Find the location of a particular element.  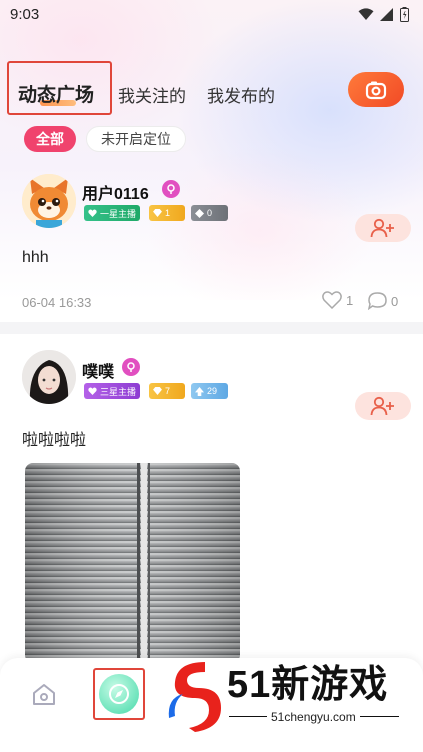

filter-location-chip: 未开启定位 is located at coordinates (136, 139).